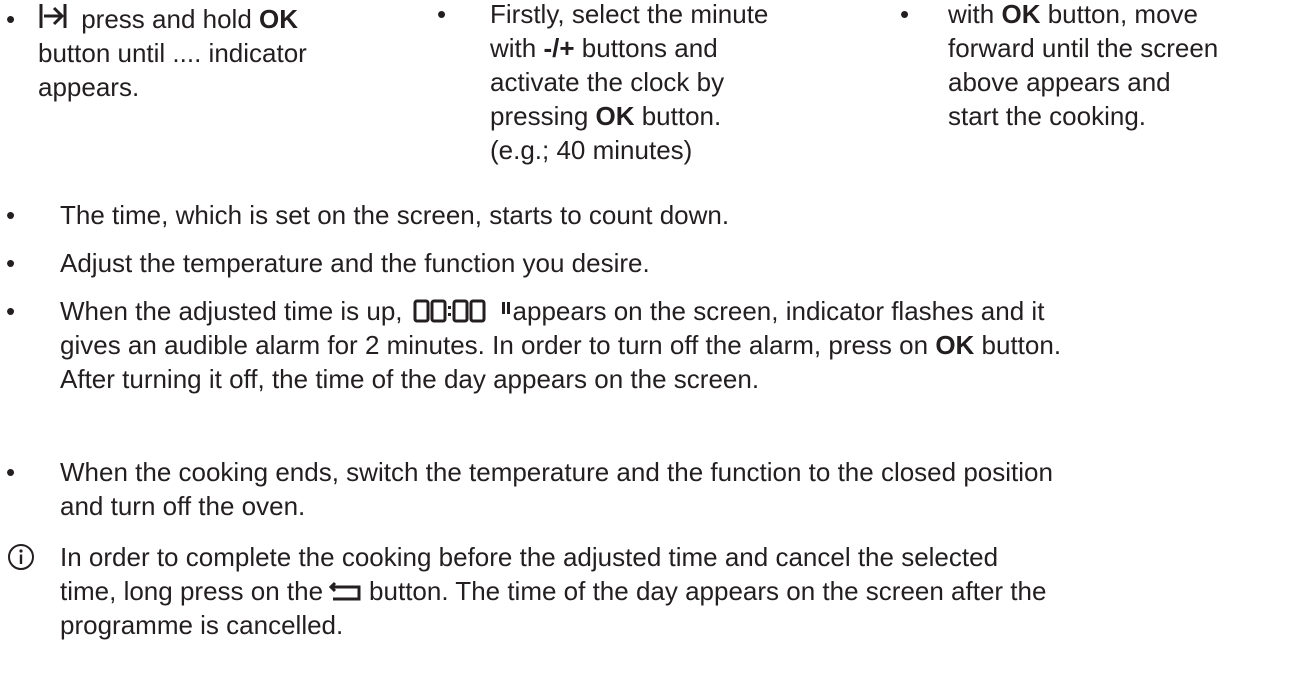 The height and width of the screenshot is (693, 1301). I want to click on step-2-line-1: Firstly, select the minute, so click(629, 14).